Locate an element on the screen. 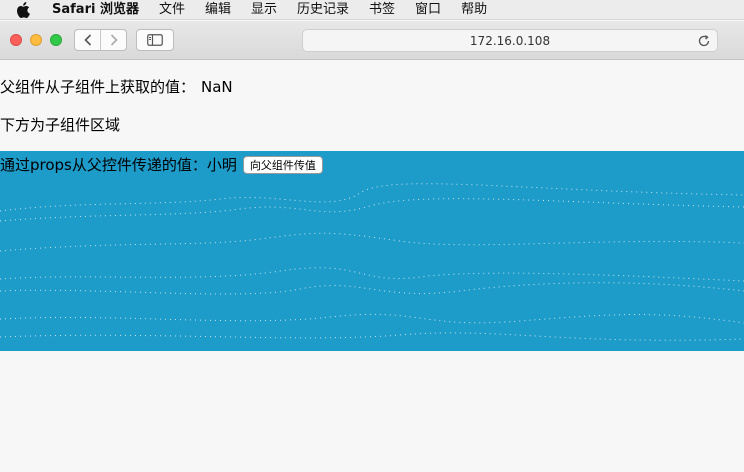  back-button is located at coordinates (87, 40).